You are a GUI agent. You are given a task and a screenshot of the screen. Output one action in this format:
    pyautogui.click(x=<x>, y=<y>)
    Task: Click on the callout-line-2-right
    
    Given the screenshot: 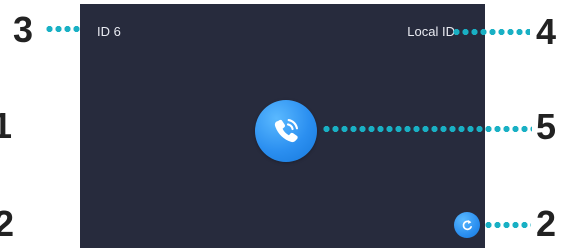 What is the action you would take?
    pyautogui.click(x=507, y=225)
    